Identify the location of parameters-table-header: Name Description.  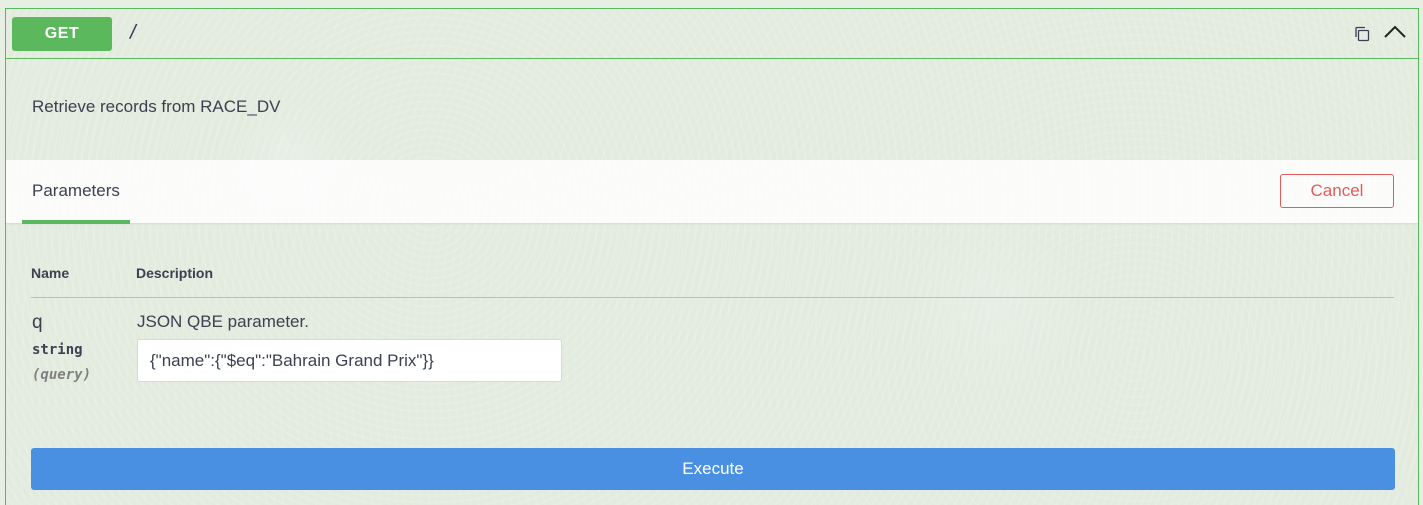
(712, 281).